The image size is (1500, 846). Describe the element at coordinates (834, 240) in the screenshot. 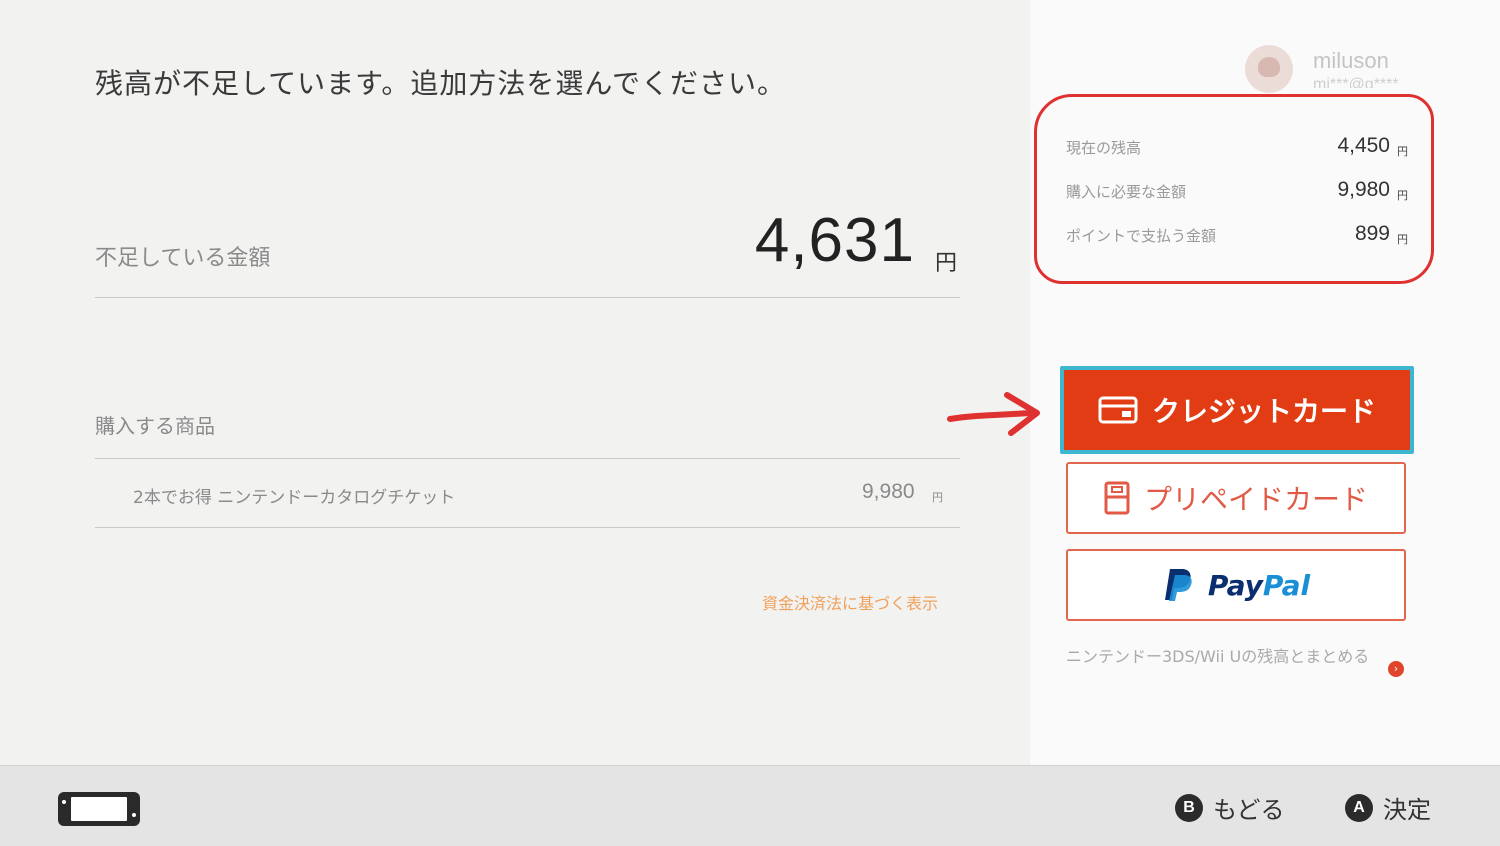

I see `shortfall-amount: 4,631` at that location.